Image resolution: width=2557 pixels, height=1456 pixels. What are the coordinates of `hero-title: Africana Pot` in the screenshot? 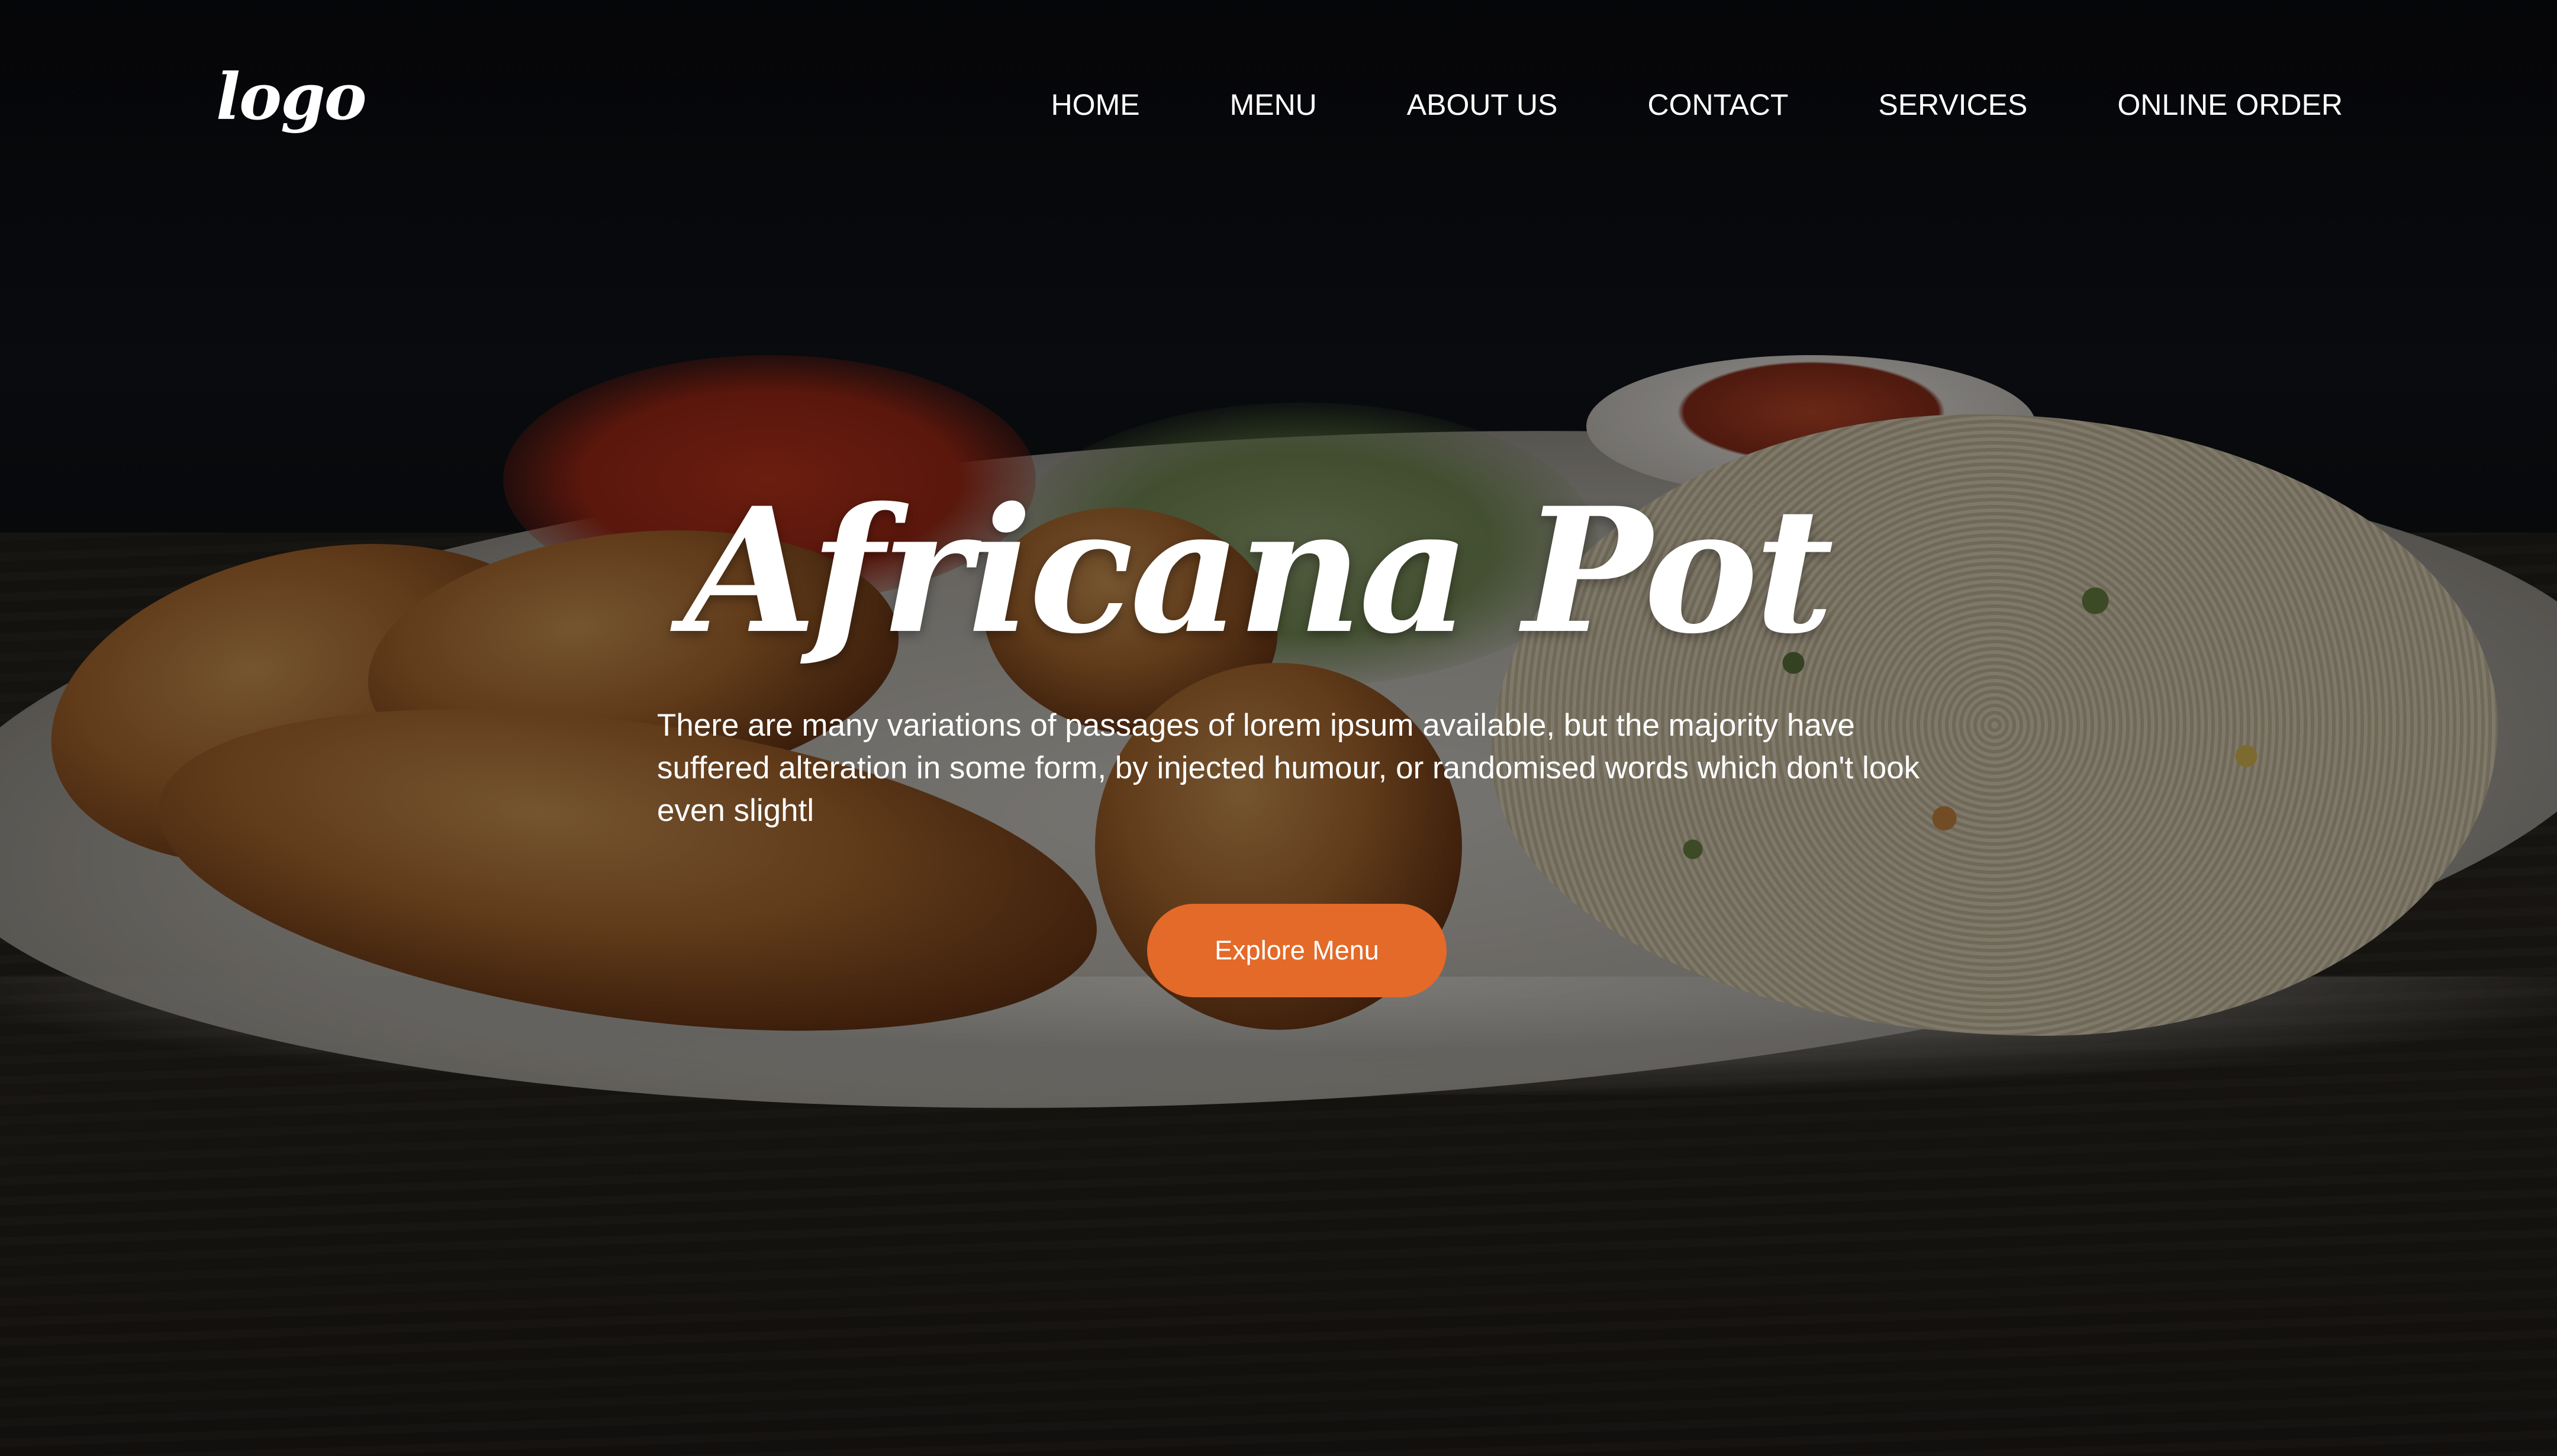 It's located at (1259, 572).